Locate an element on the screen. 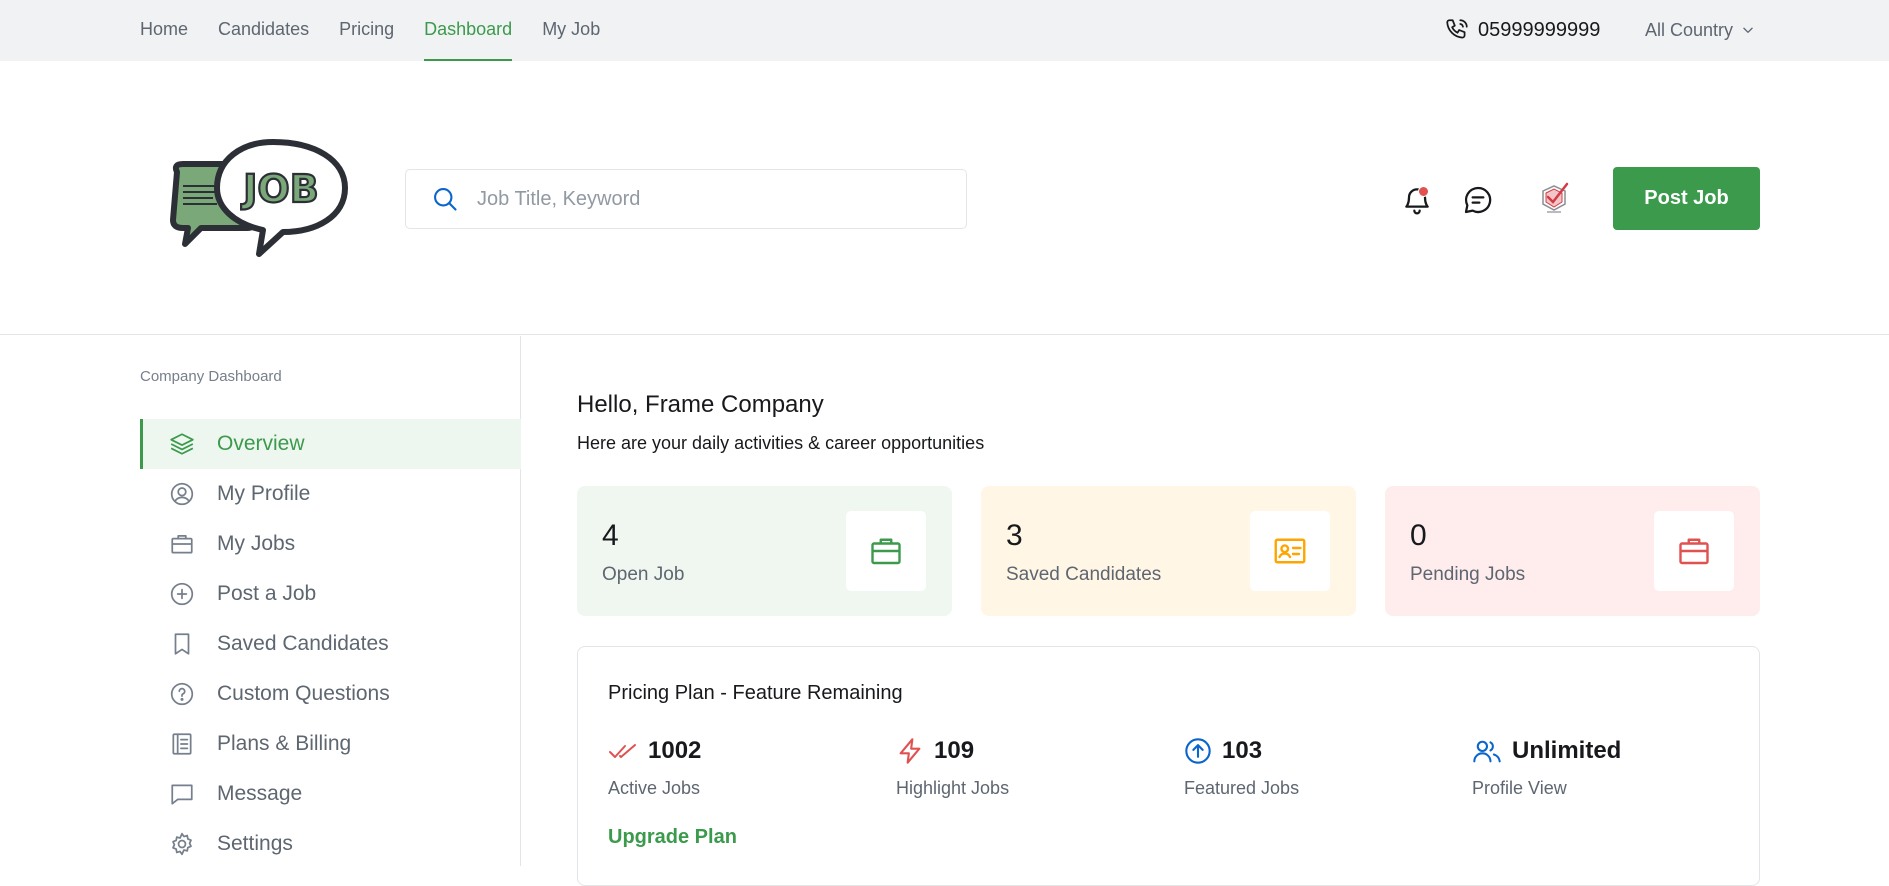 The width and height of the screenshot is (1889, 886). sidebar-item-label: My Profile is located at coordinates (264, 493).